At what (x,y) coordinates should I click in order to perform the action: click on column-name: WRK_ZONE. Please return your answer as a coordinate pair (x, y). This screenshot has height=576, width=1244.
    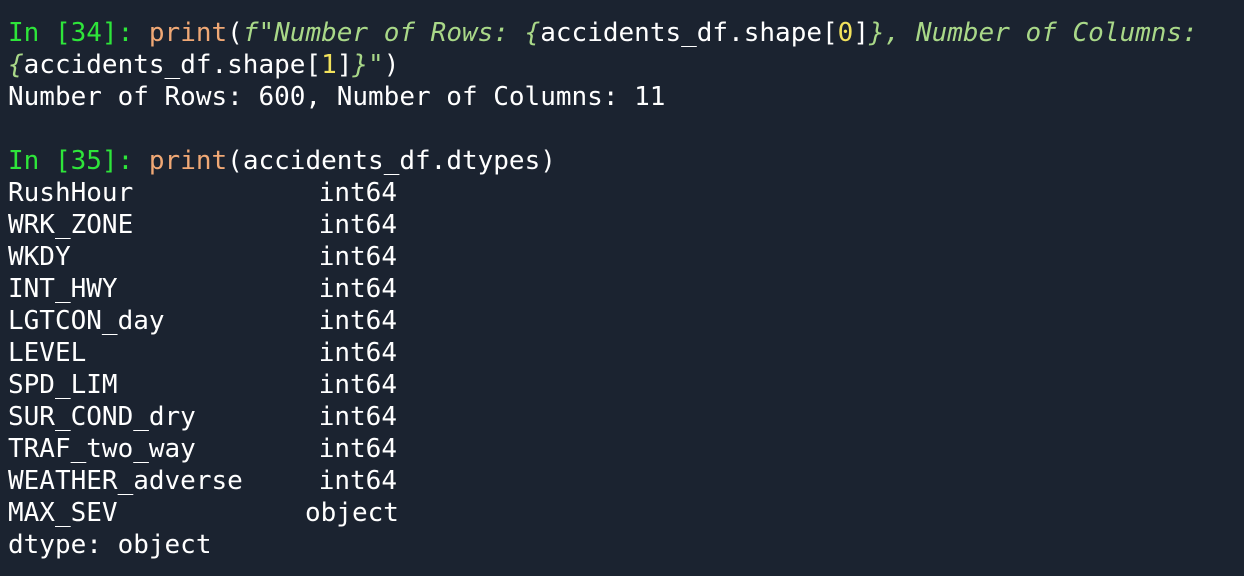
    Looking at the image, I should click on (71, 225).